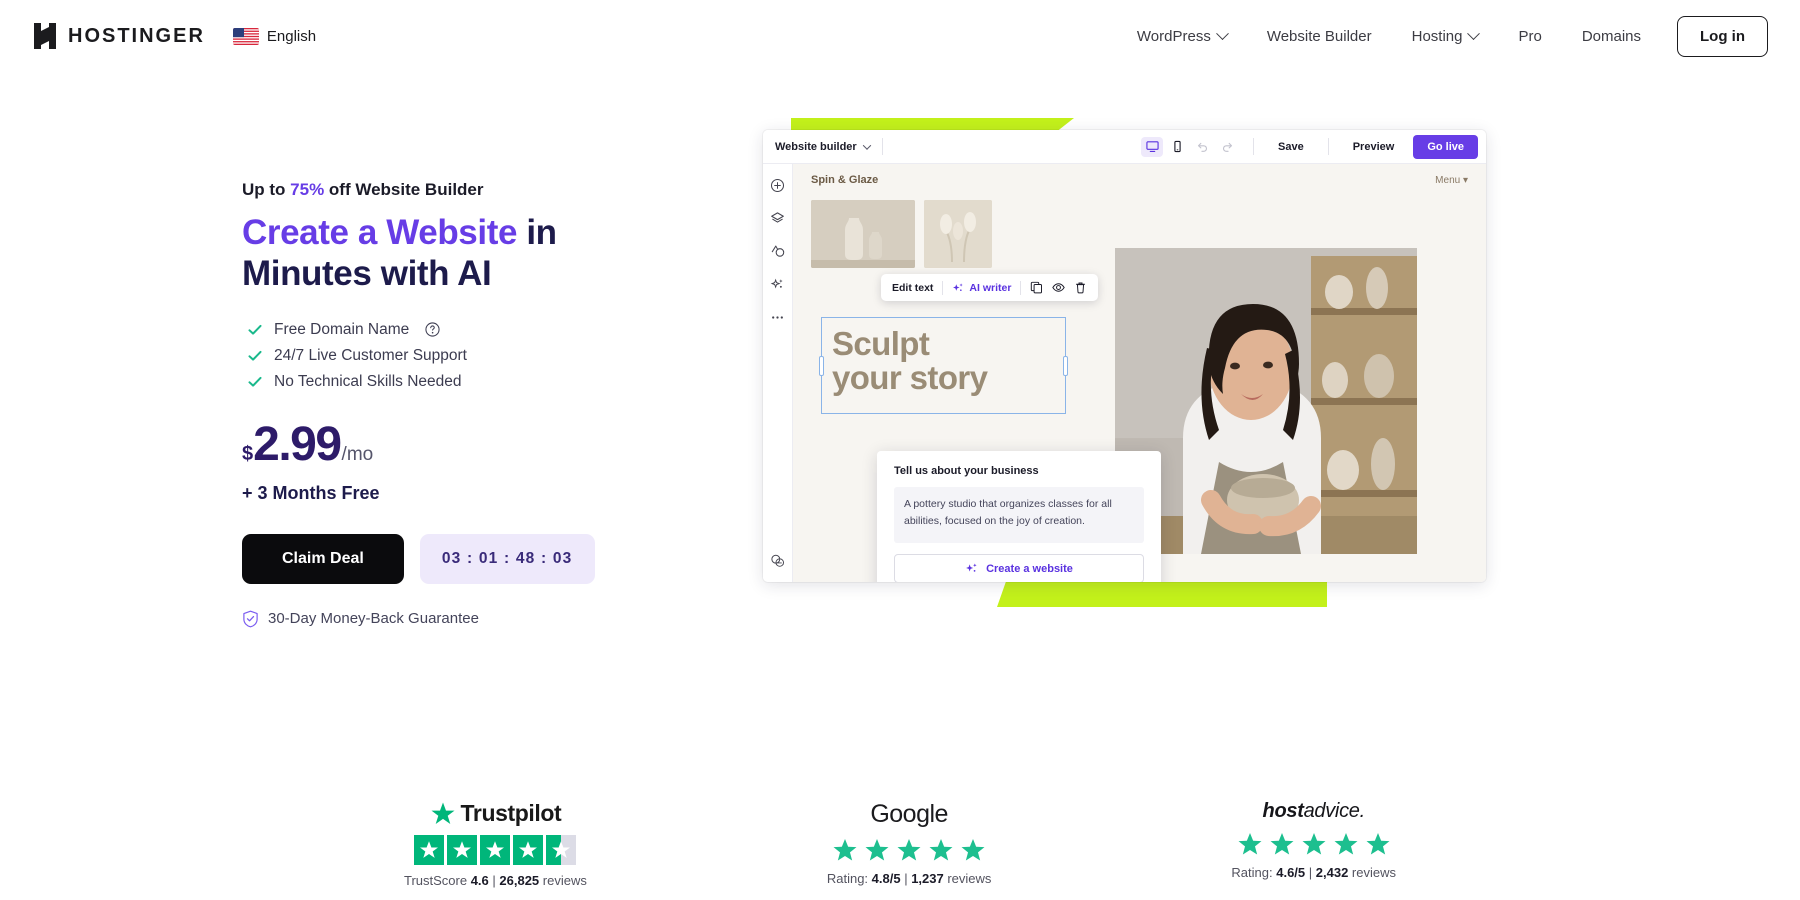 The image size is (1800, 900). I want to click on eyebrow-post: off Website Builder, so click(404, 189).